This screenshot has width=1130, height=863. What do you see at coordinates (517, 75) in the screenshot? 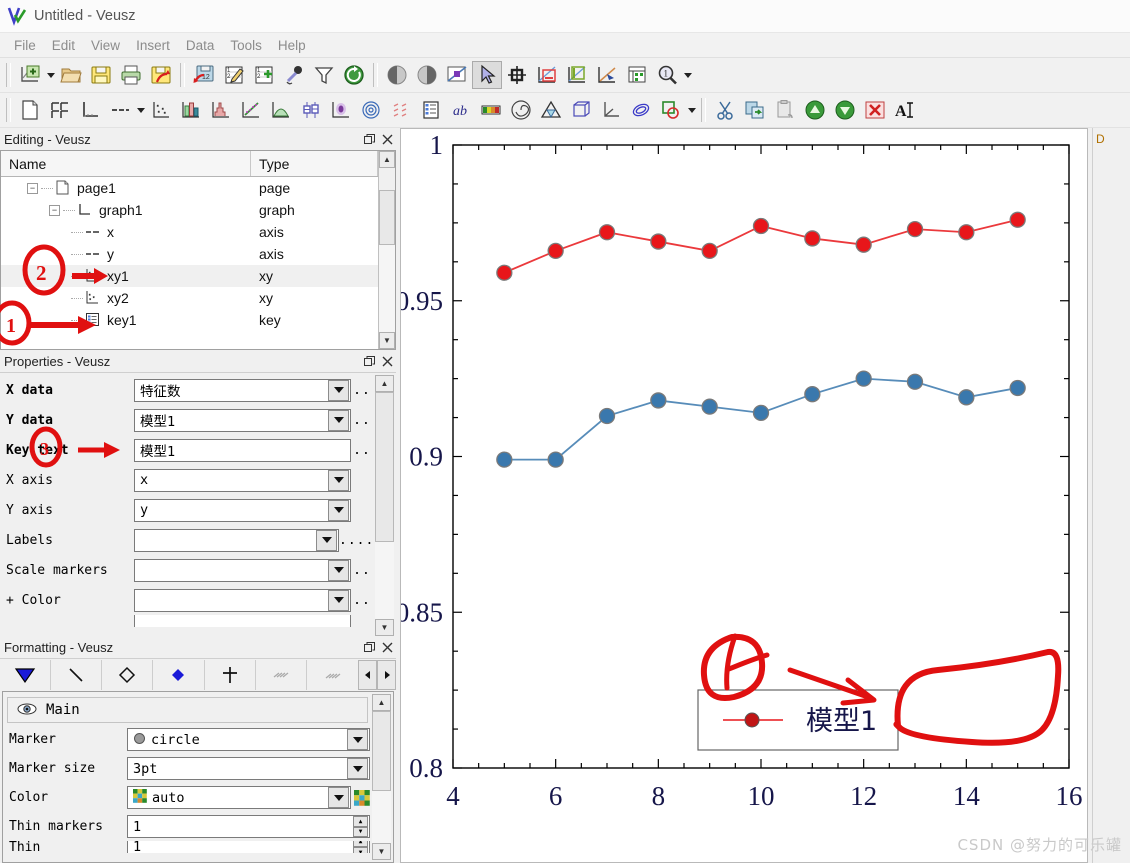
I see `zoom-graph-icon` at bounding box center [517, 75].